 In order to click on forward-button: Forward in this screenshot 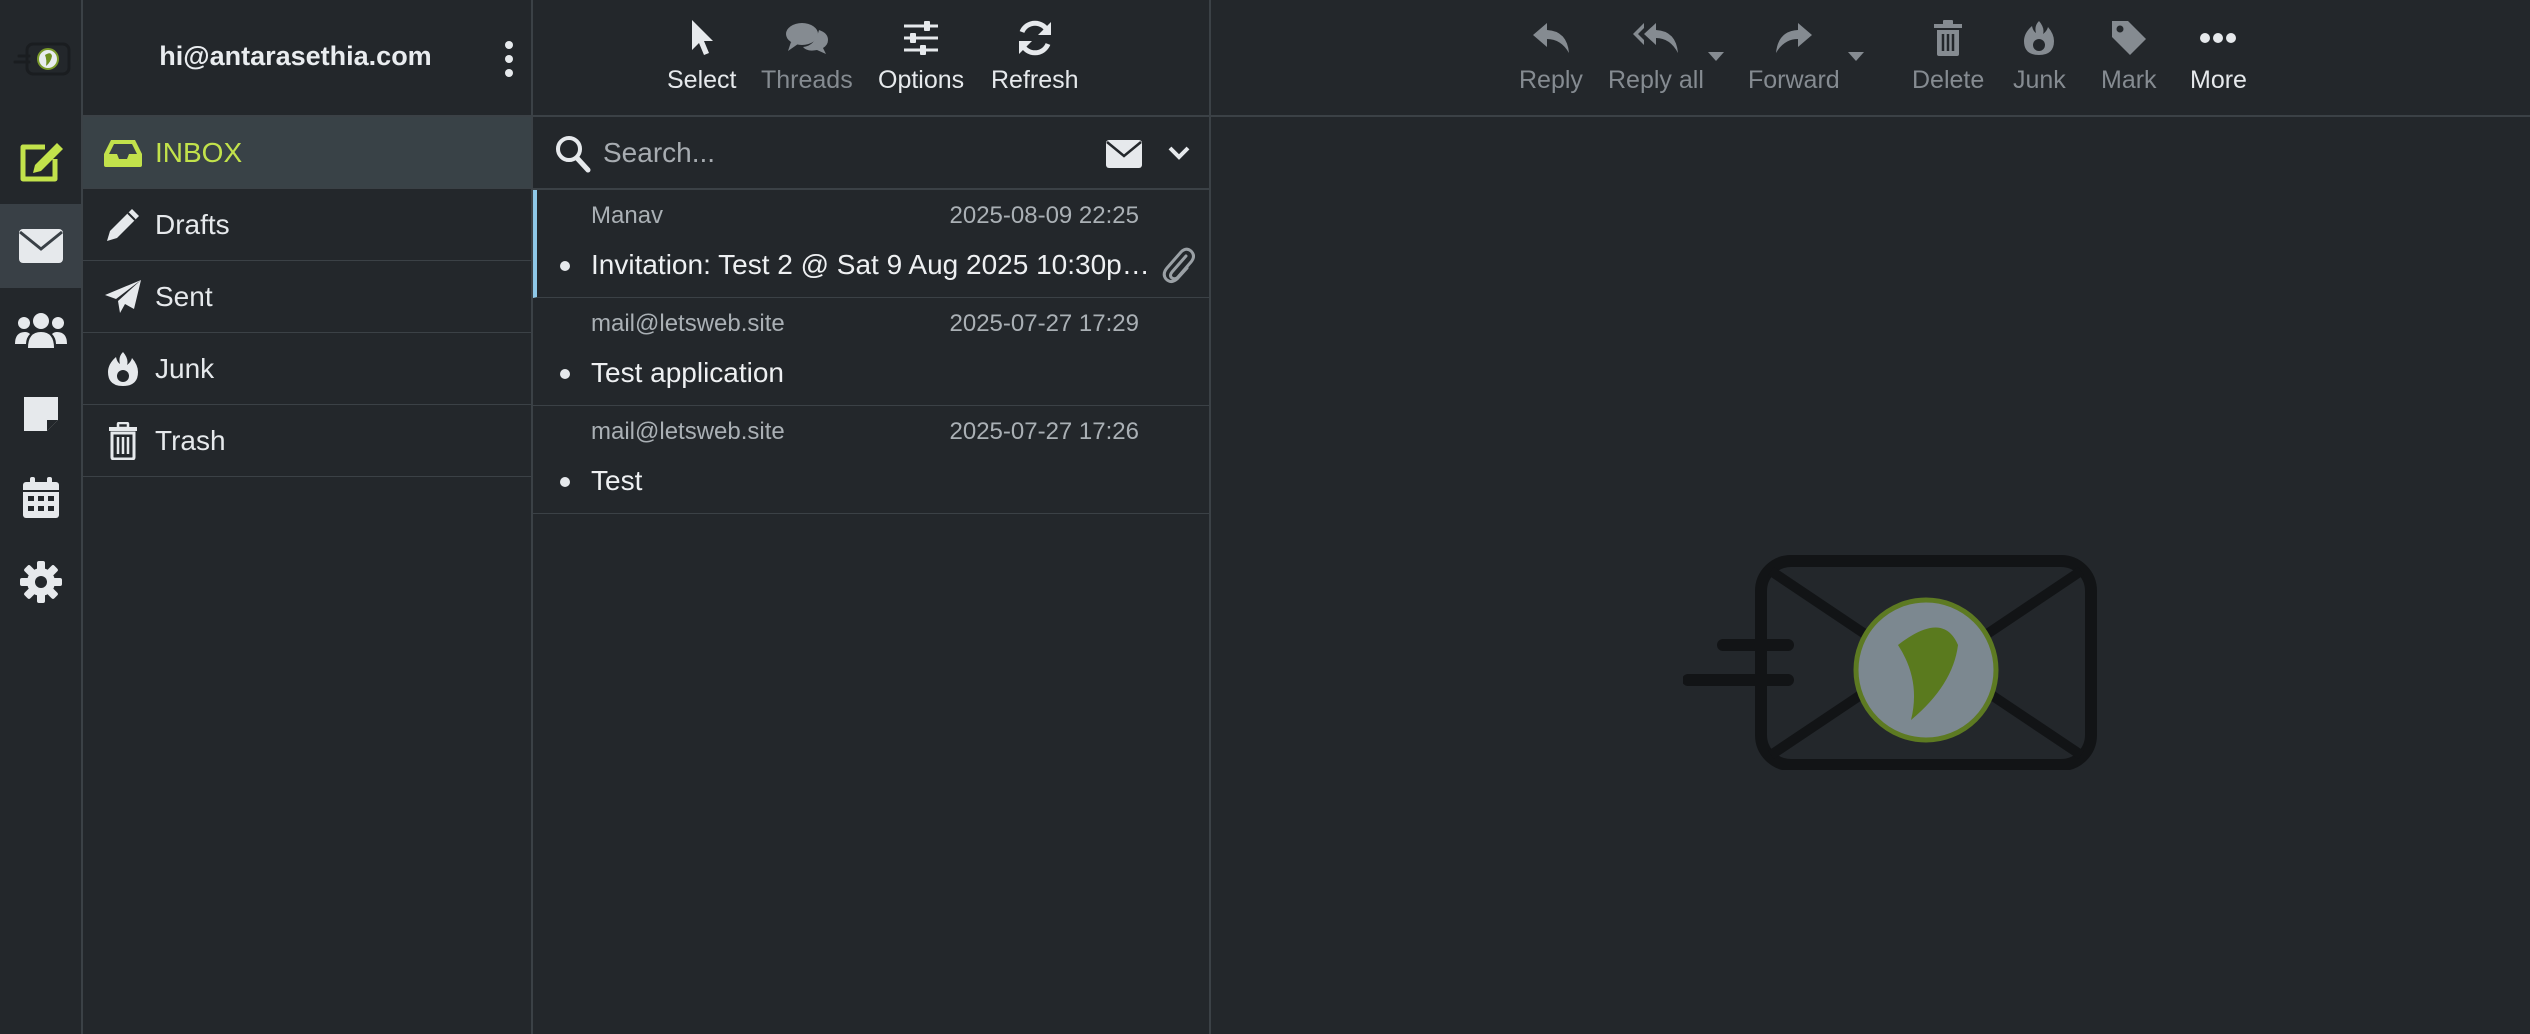, I will do `click(1794, 55)`.